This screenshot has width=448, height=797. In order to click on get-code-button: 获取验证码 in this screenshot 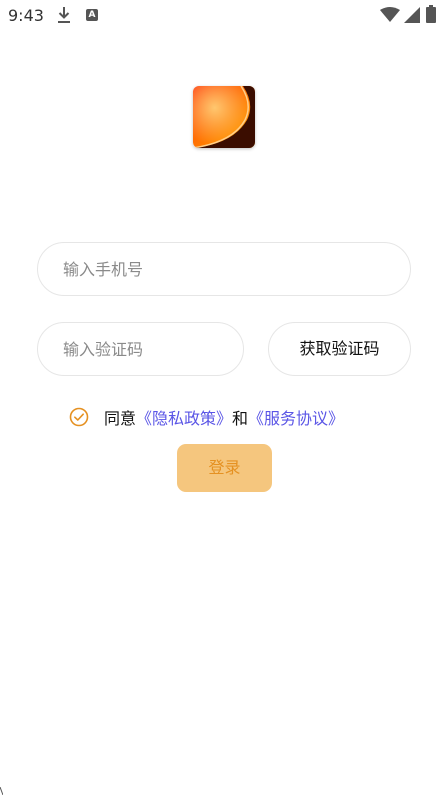, I will do `click(339, 349)`.